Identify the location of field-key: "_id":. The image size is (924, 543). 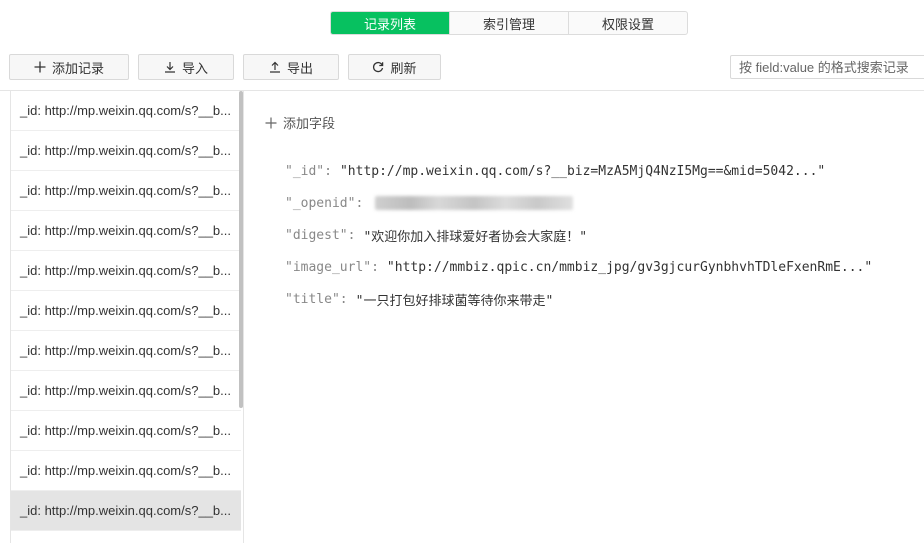
(308, 171).